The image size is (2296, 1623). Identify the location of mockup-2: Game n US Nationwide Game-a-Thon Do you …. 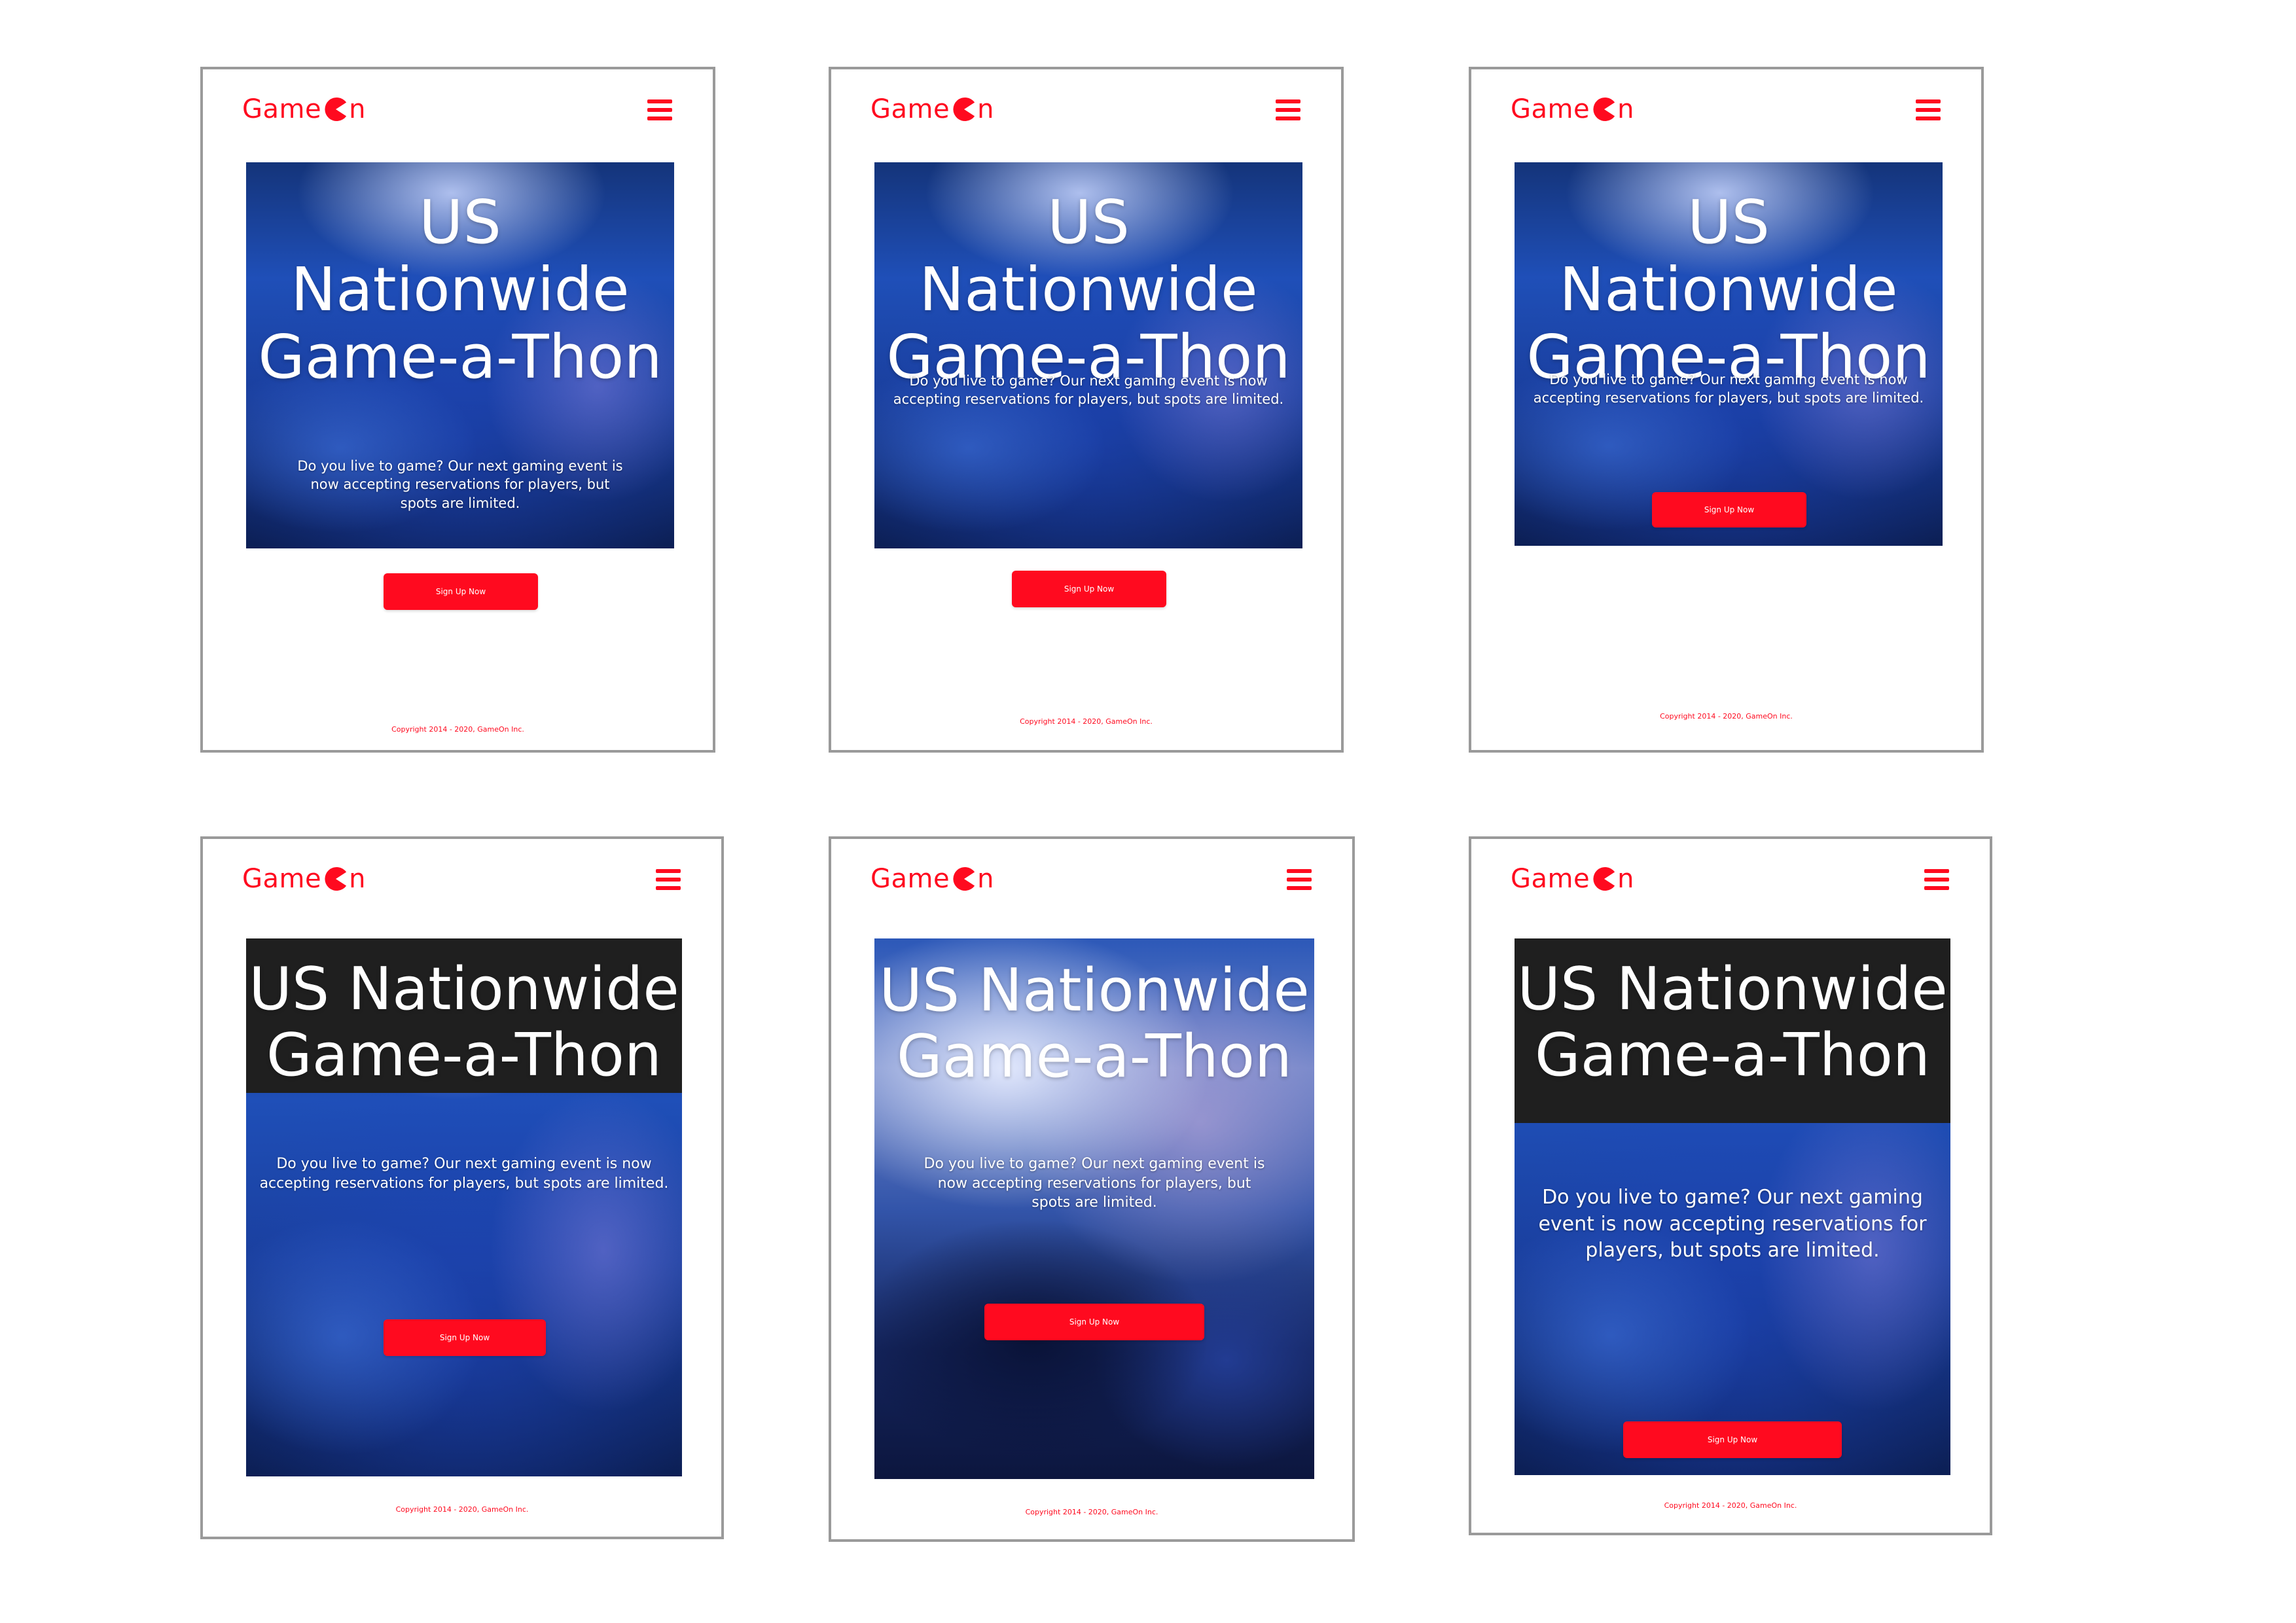
(1086, 410).